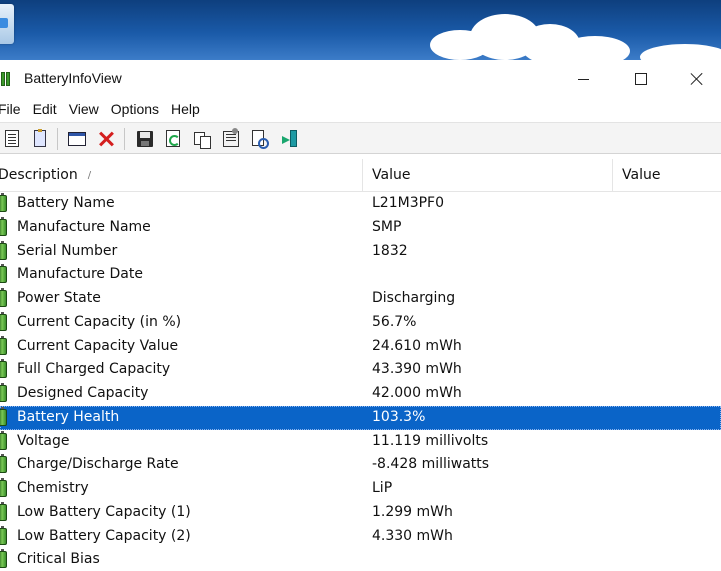  What do you see at coordinates (66, 203) in the screenshot?
I see `row-description: Battery Name` at bounding box center [66, 203].